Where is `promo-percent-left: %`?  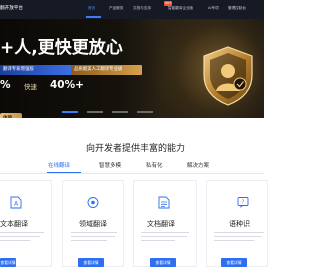 promo-percent-left: % is located at coordinates (5, 85).